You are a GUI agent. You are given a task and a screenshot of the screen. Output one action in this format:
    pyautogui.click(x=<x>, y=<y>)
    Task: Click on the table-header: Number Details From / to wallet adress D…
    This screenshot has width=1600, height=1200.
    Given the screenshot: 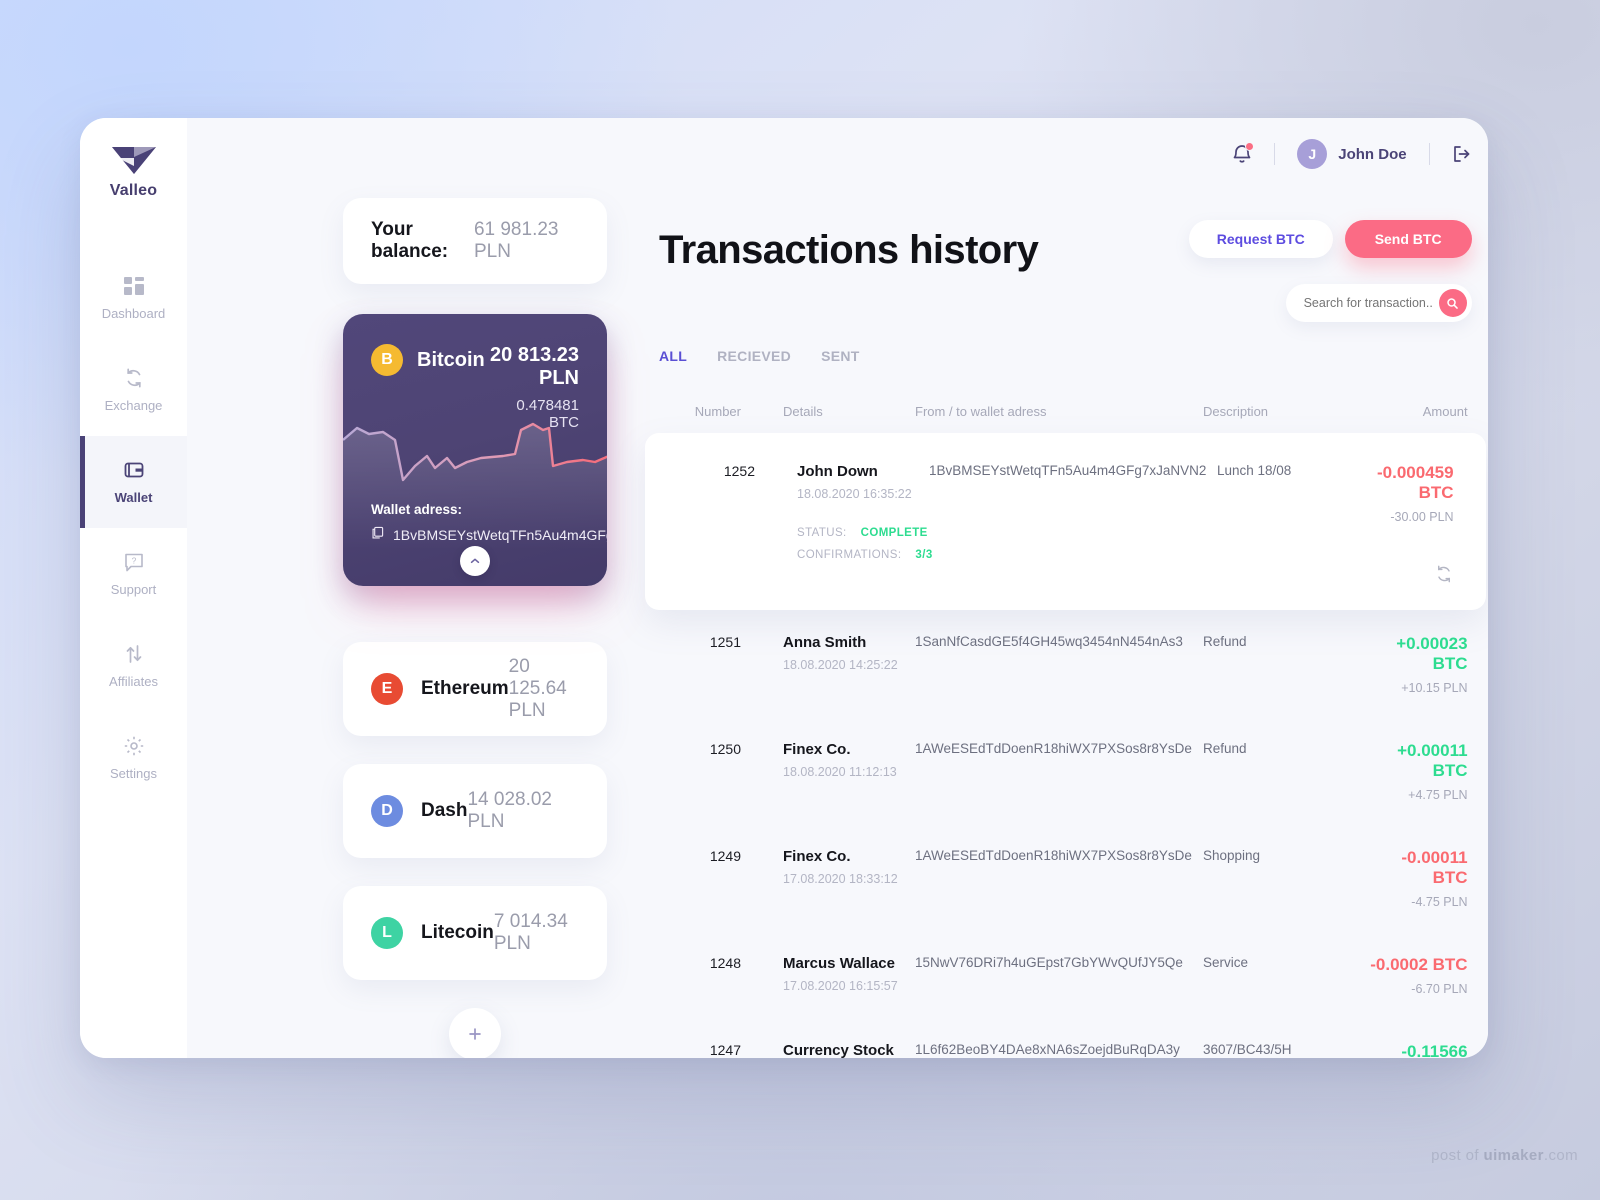 What is the action you would take?
    pyautogui.click(x=1065, y=411)
    